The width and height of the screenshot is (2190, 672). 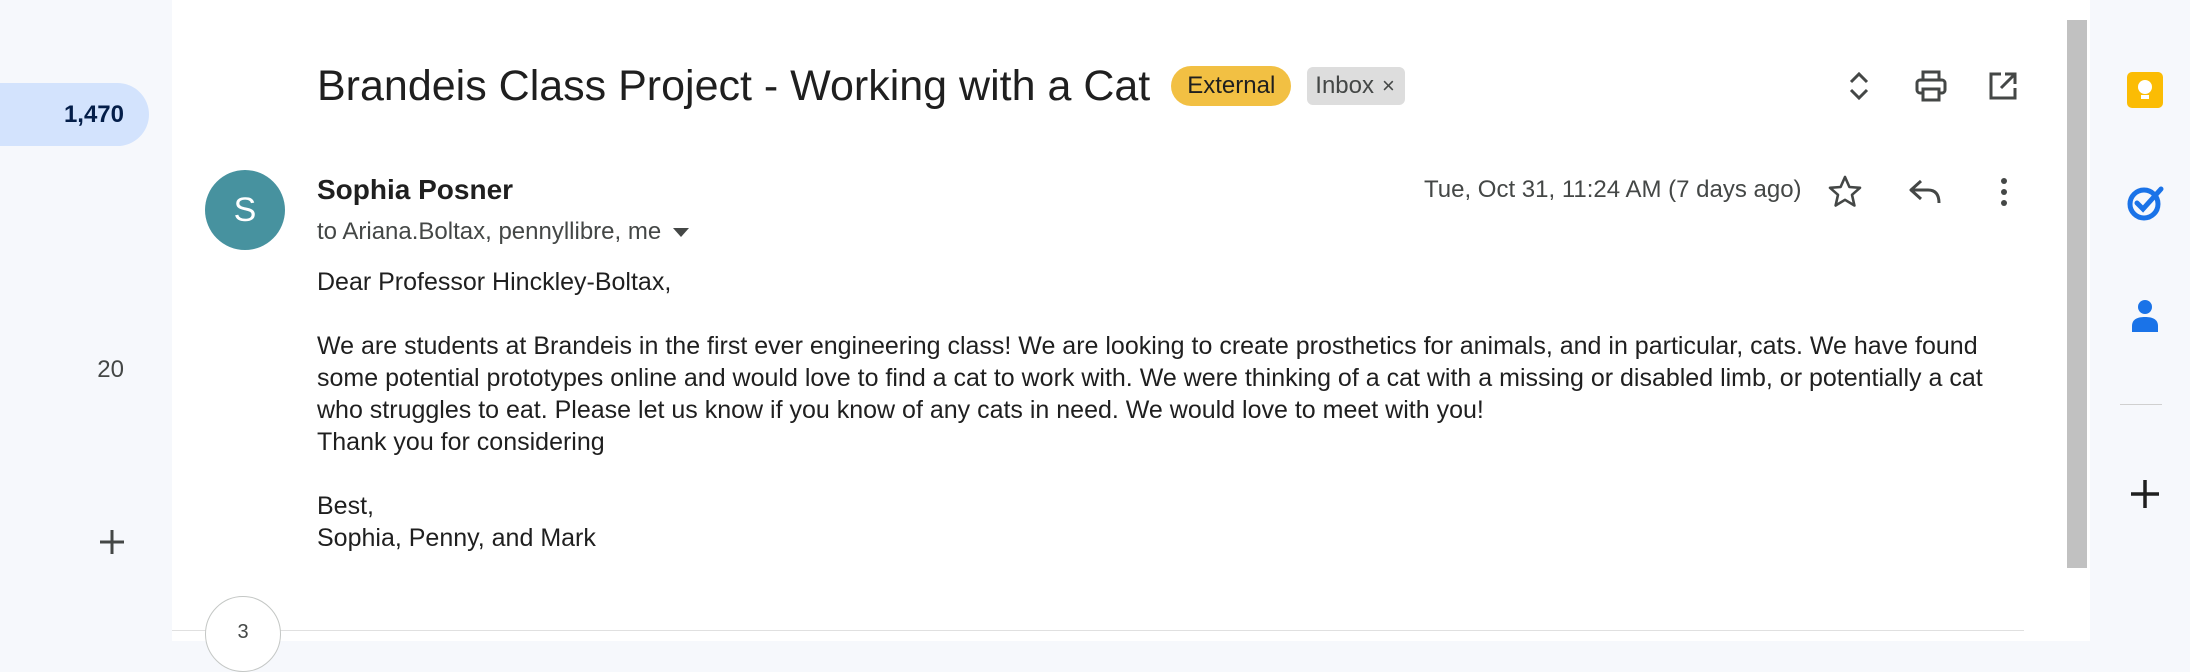 I want to click on more-options-icon, so click(x=2004, y=192).